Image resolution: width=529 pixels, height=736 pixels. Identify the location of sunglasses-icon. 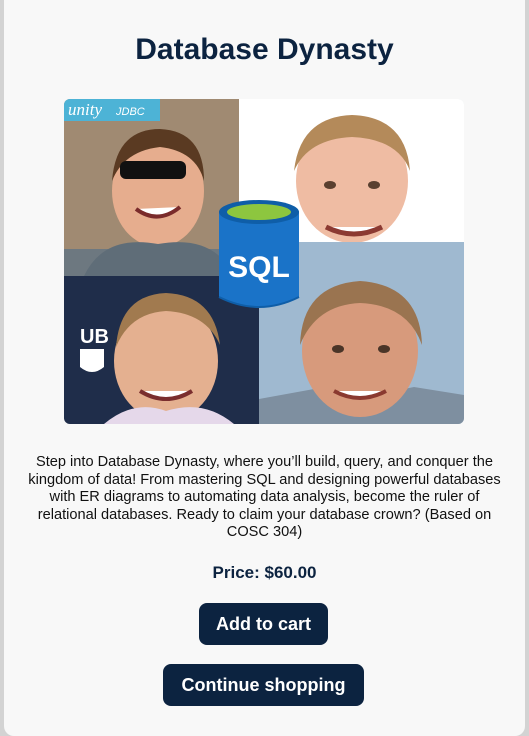
(153, 170).